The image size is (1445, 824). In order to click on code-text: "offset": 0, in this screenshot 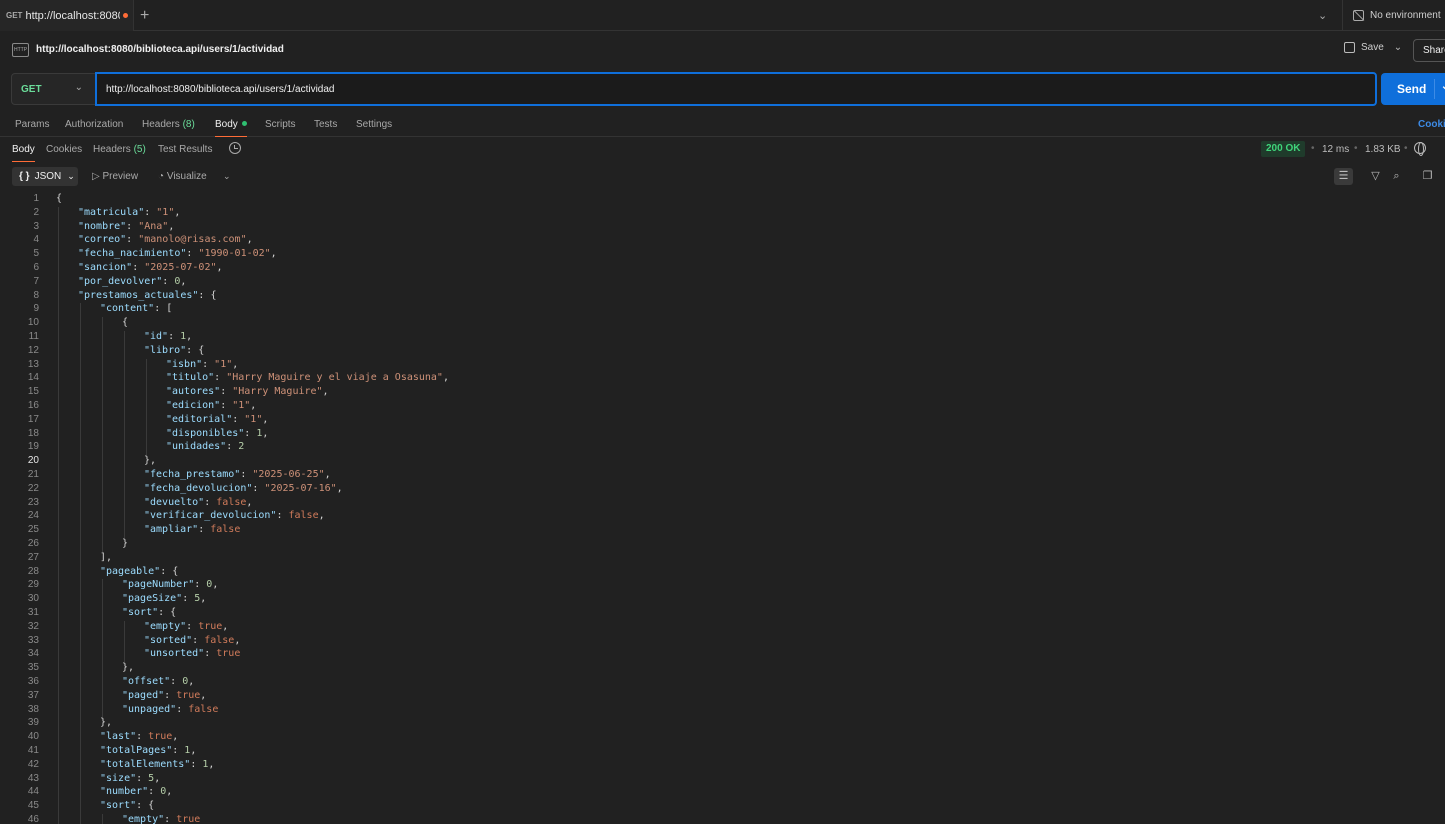, I will do `click(158, 681)`.